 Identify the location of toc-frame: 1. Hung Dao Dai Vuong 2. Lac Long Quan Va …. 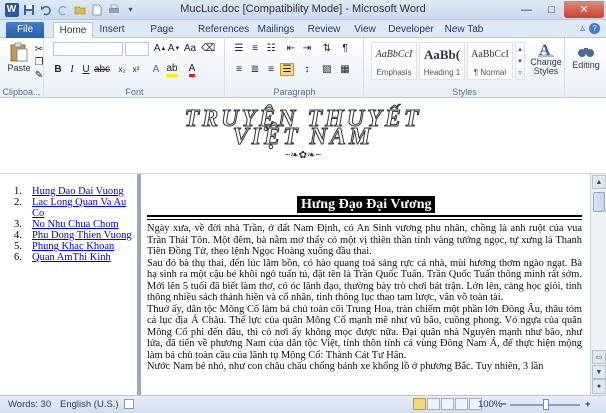
(70, 284).